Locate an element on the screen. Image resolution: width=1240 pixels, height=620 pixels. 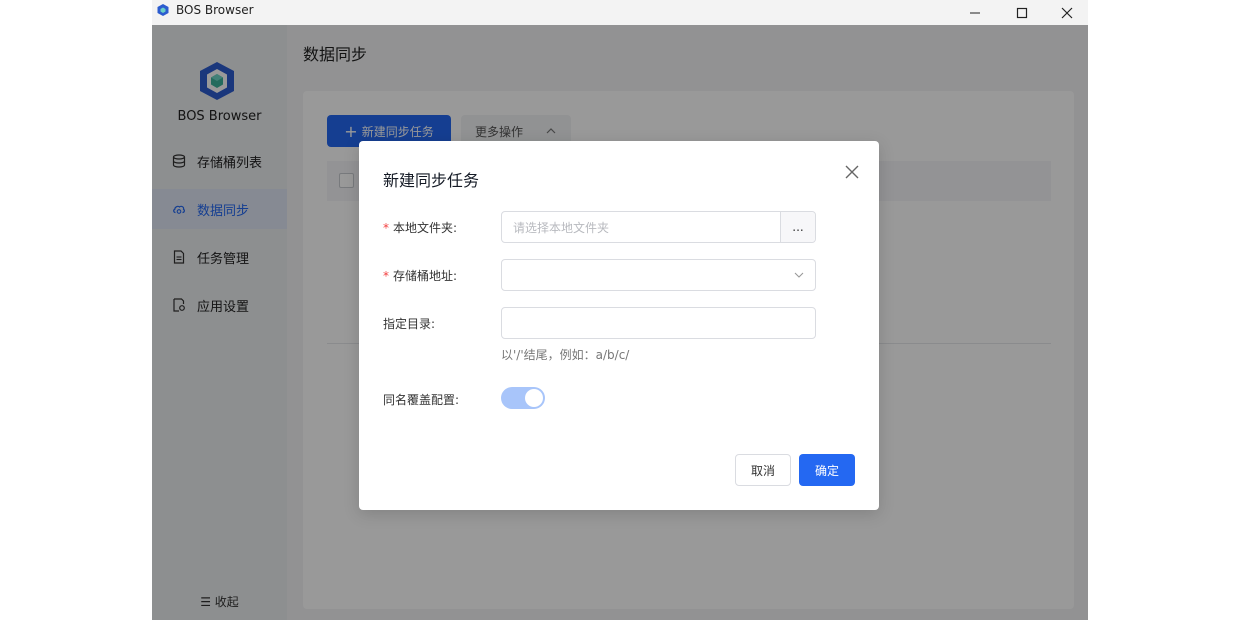
switch-knob is located at coordinates (534, 398).